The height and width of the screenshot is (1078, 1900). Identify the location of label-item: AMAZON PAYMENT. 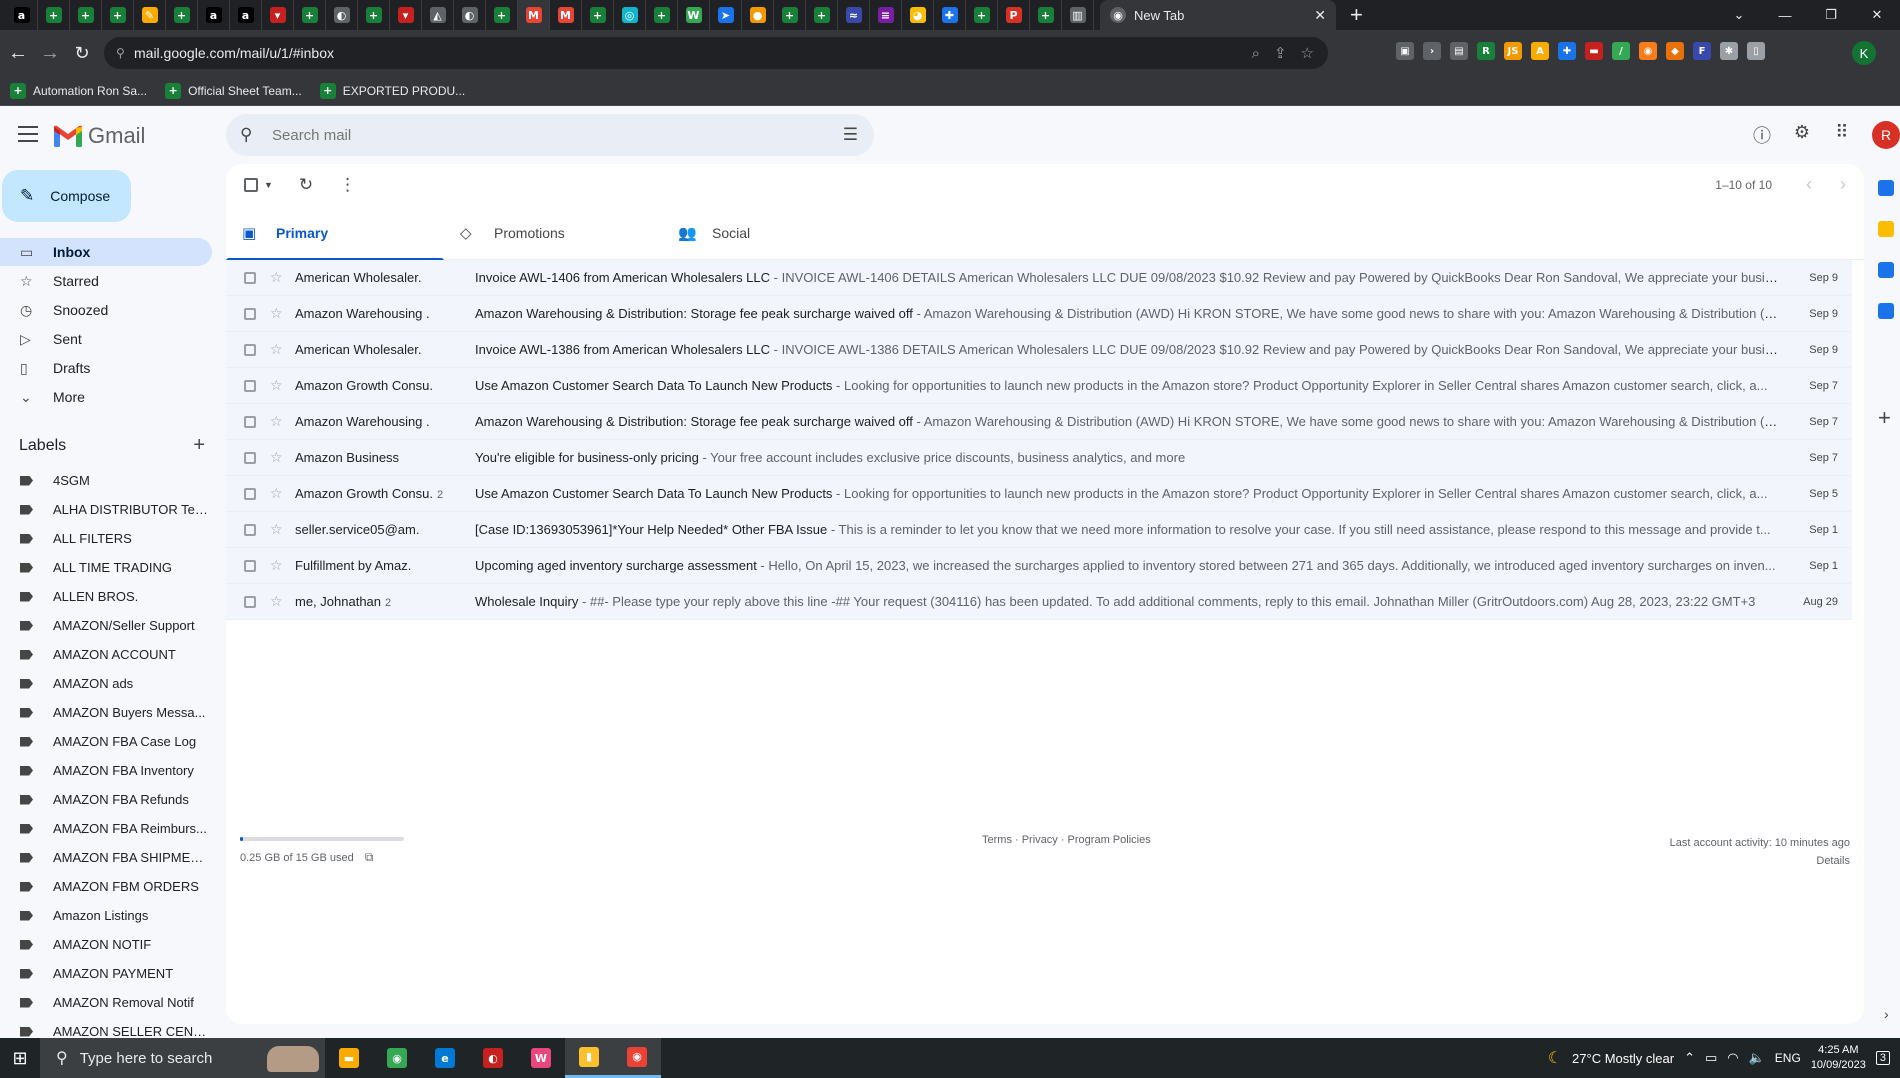
(106, 973).